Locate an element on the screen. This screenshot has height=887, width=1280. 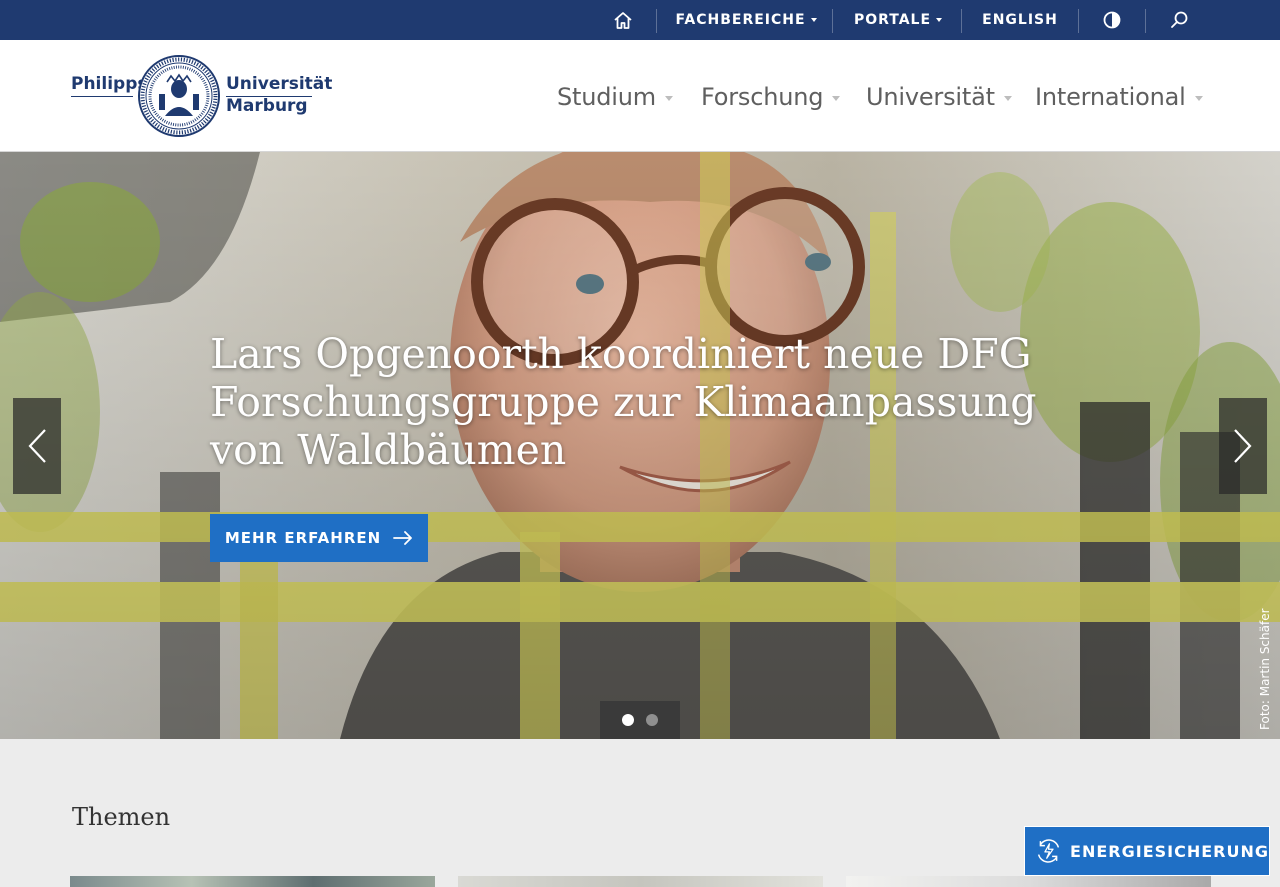
energiesicherung-button: ENERGIESICHERUNG is located at coordinates (1147, 851).